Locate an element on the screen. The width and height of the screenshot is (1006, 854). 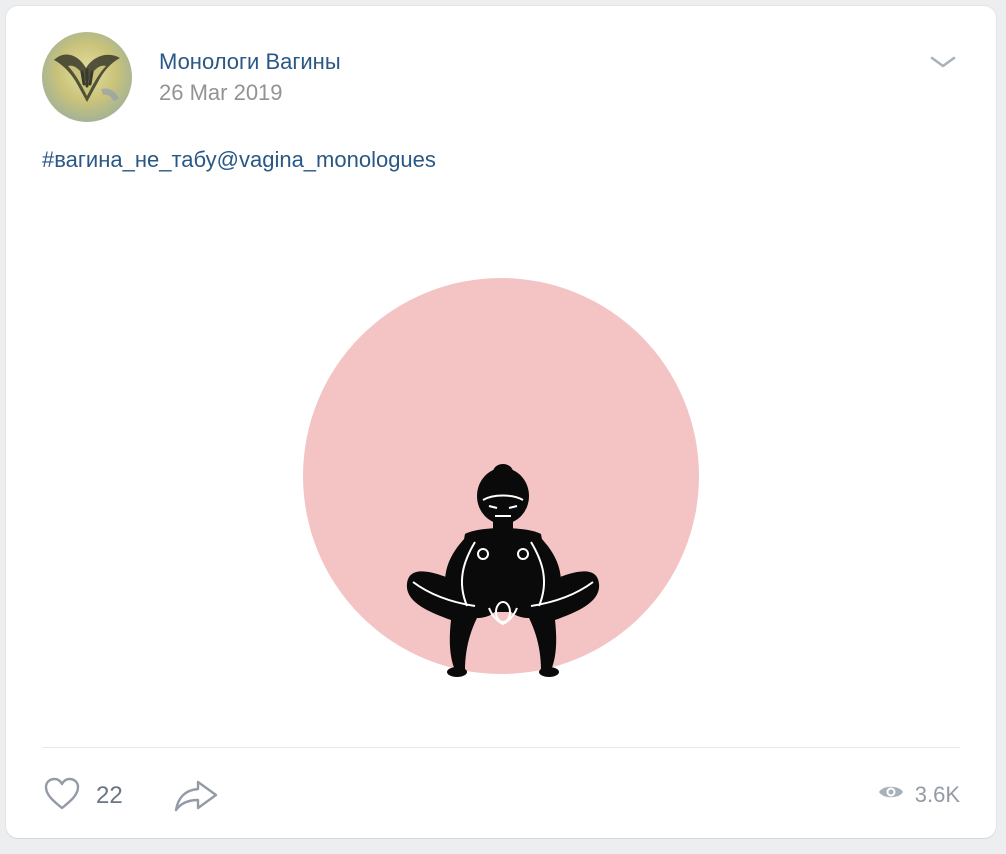
eye-icon is located at coordinates (891, 795).